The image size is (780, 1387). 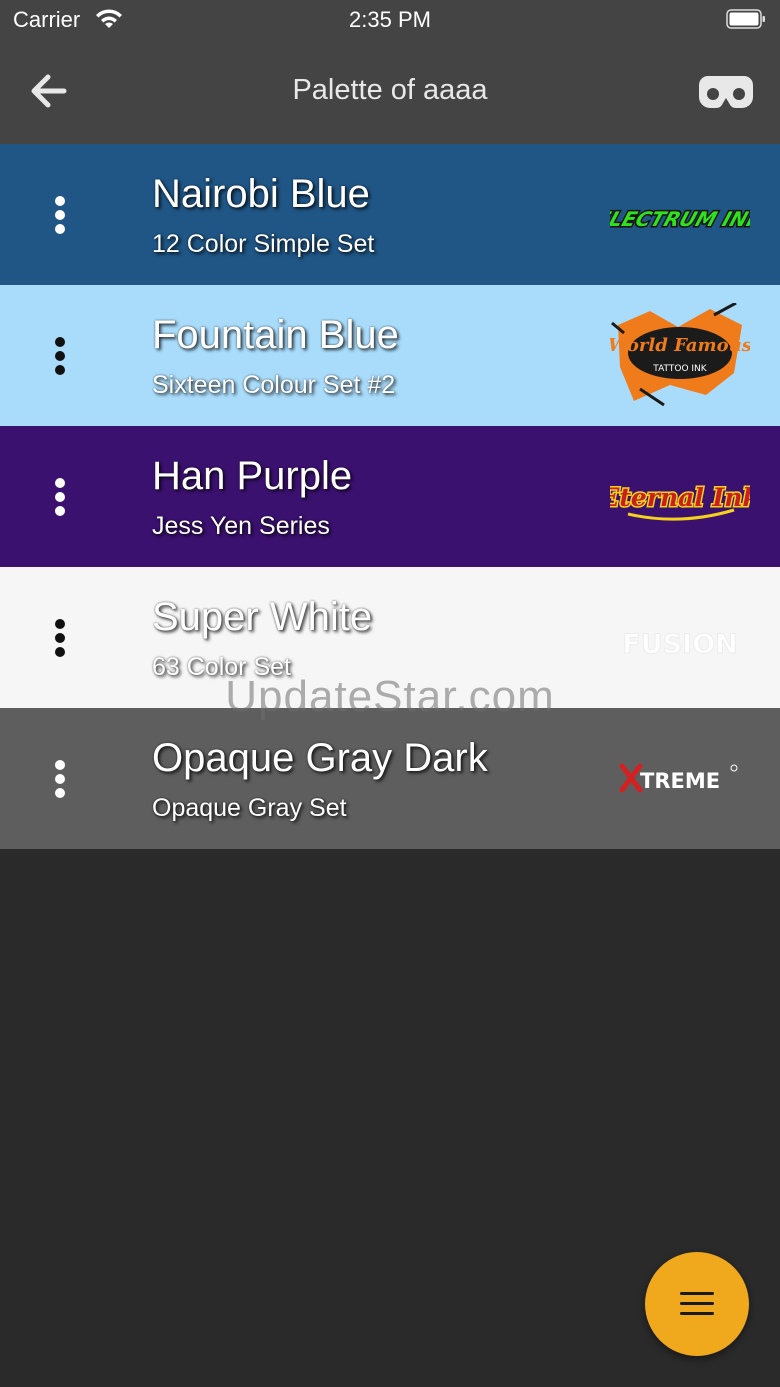 What do you see at coordinates (745, 19) in the screenshot?
I see `battery-icon` at bounding box center [745, 19].